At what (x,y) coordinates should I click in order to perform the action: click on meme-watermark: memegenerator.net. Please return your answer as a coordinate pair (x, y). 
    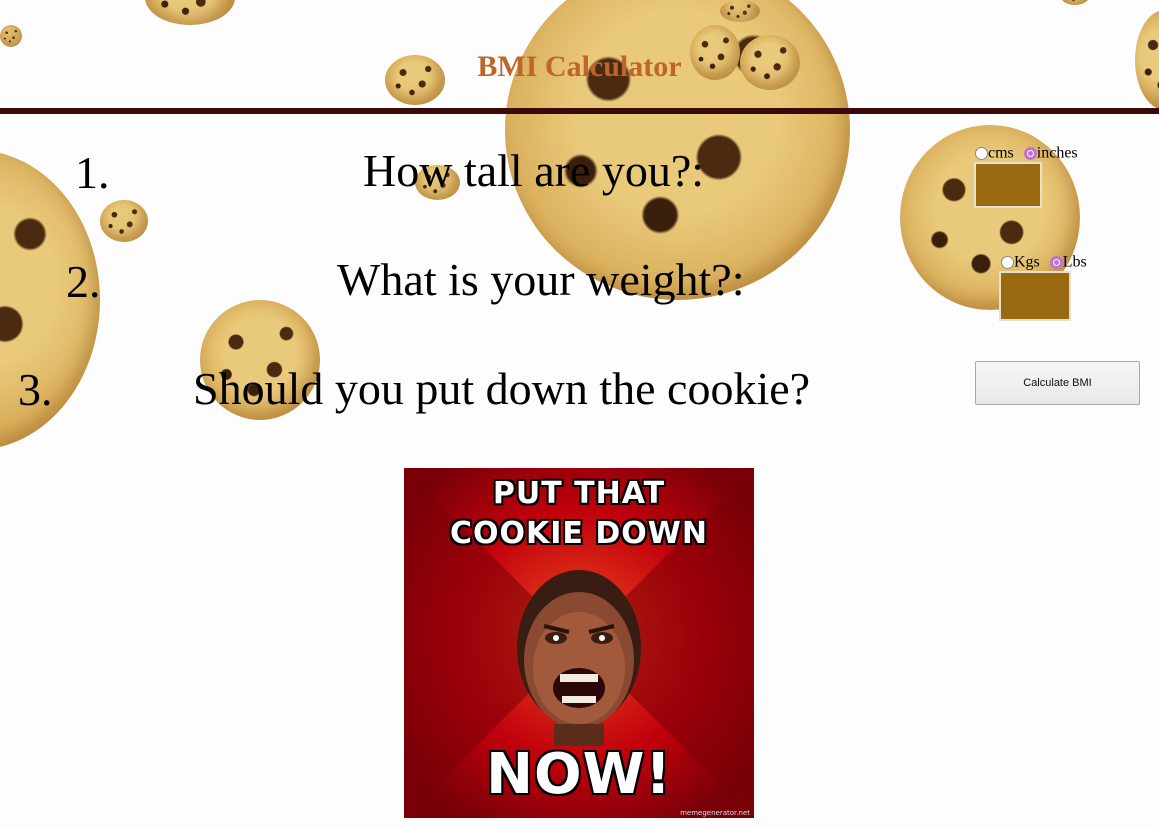
    Looking at the image, I should click on (715, 813).